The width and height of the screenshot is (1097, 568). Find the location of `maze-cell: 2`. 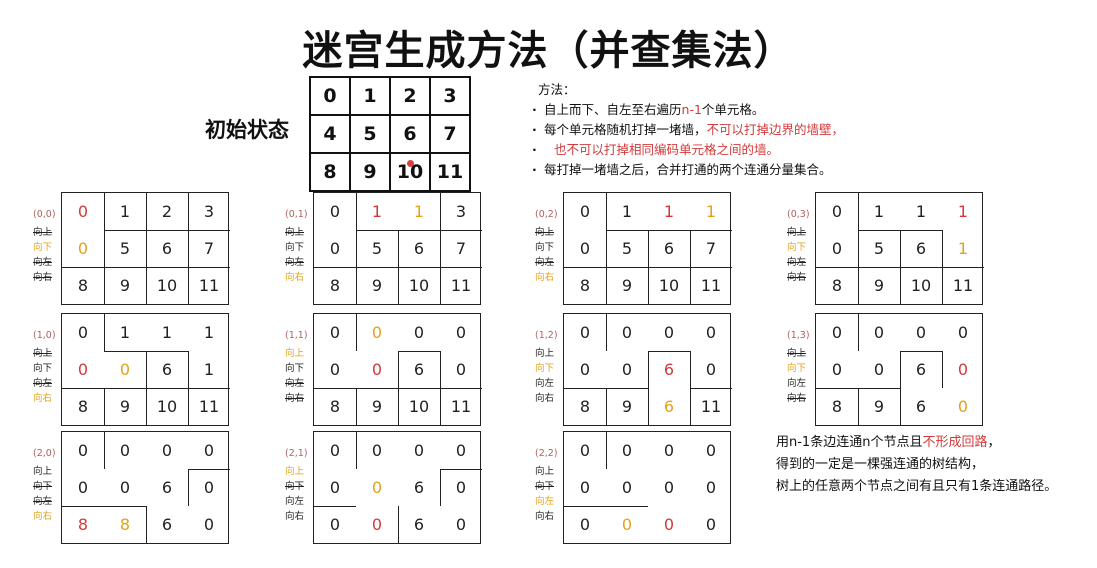

maze-cell: 2 is located at coordinates (167, 211).